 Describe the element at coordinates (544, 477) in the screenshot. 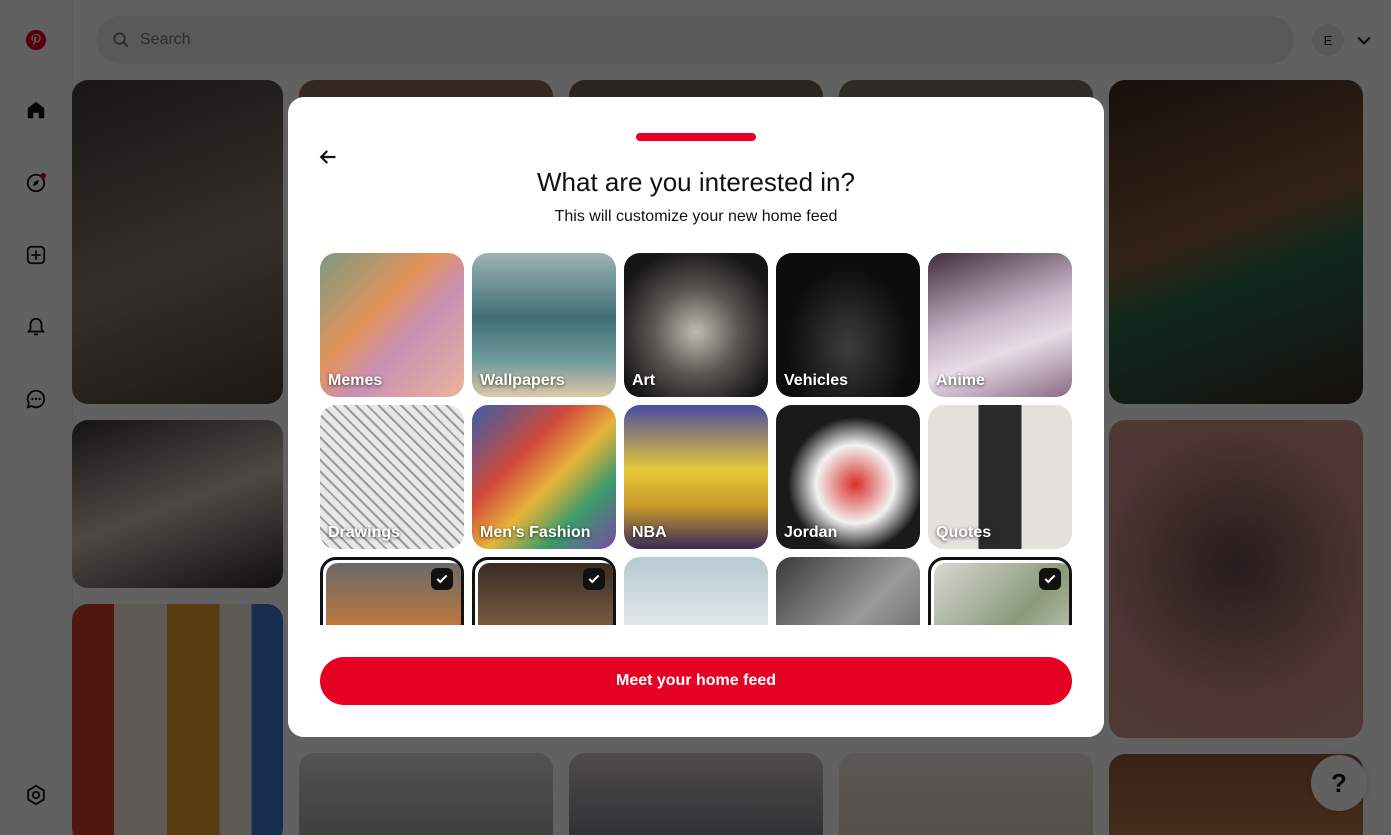

I see `topic-tile-mens-fashion: Men's Fashion` at that location.